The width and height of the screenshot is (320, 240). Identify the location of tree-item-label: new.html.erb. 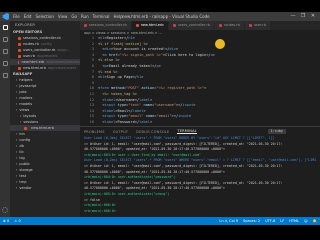
(42, 128).